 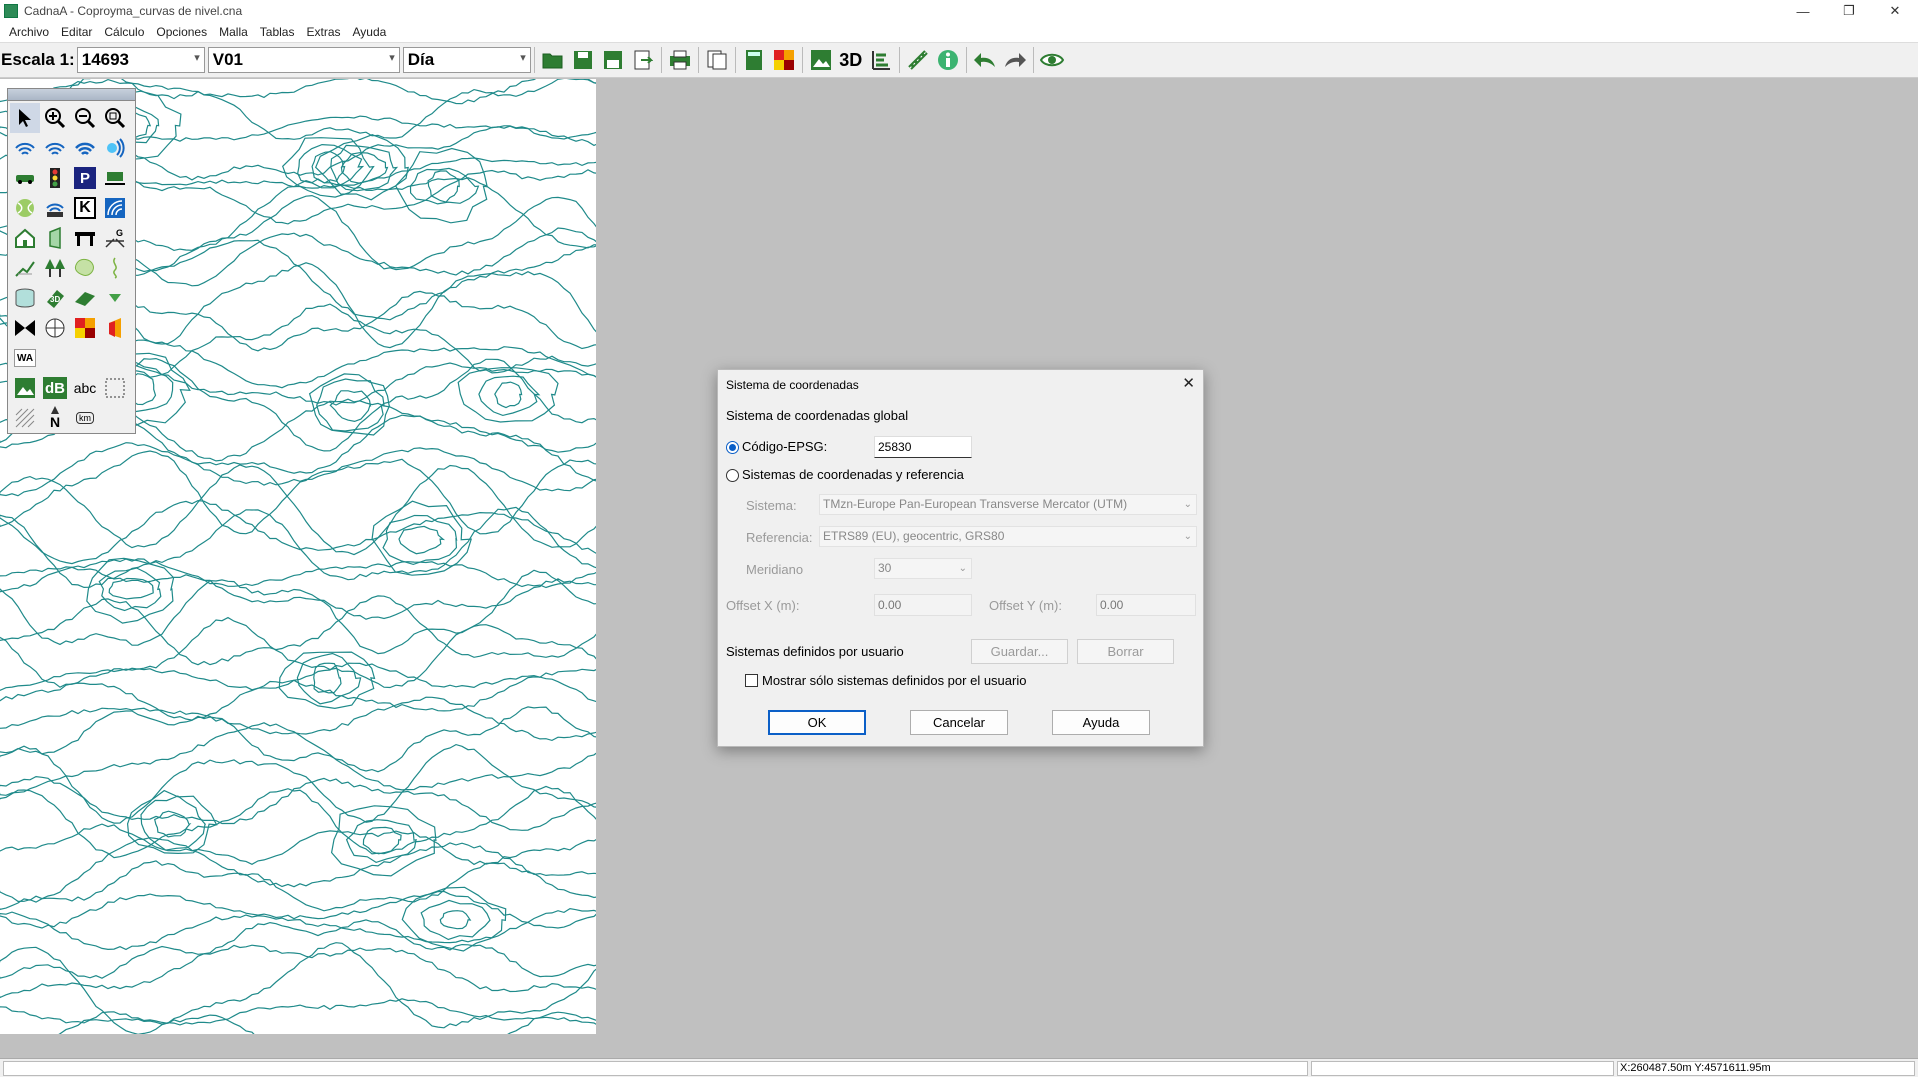 I want to click on zoom-out-icon, so click(x=85, y=118).